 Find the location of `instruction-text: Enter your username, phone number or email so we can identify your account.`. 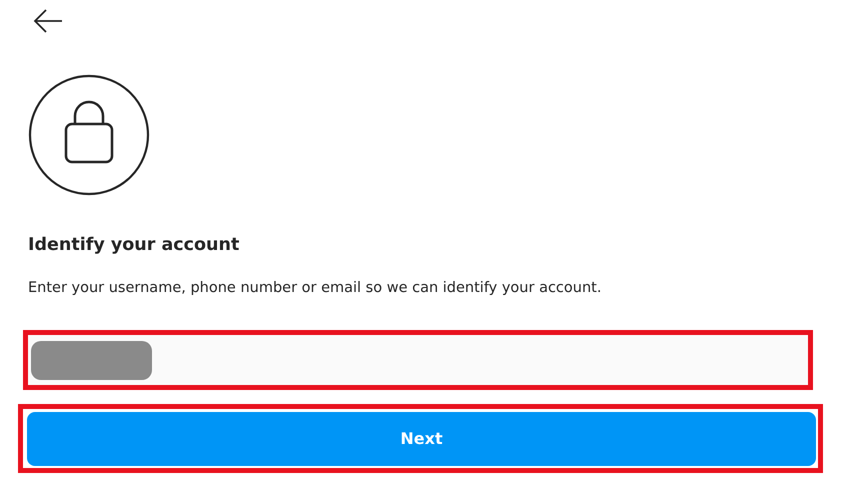

instruction-text: Enter your username, phone number or email so we can identify your account. is located at coordinates (315, 288).